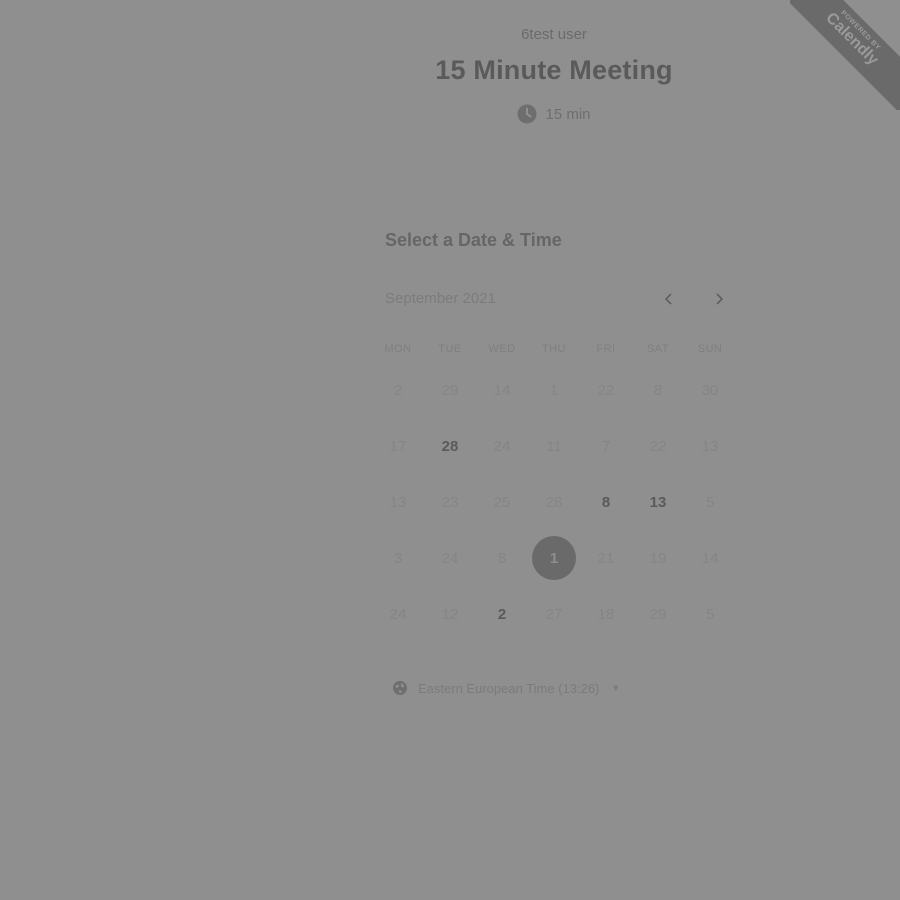 The width and height of the screenshot is (900, 900). I want to click on day-number: 27, so click(554, 614).